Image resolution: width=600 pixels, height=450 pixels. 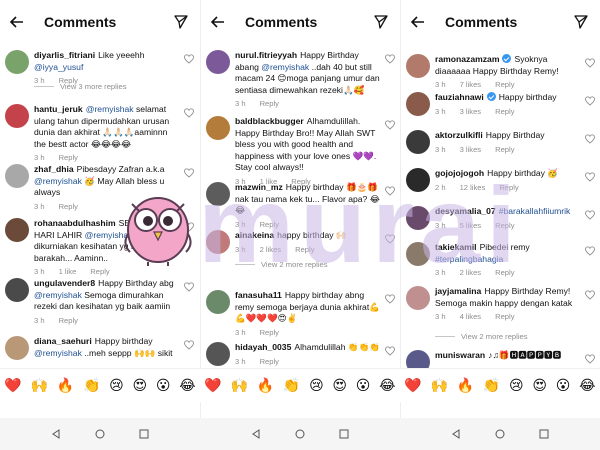 I want to click on back-arrow-icon, so click(x=218, y=22).